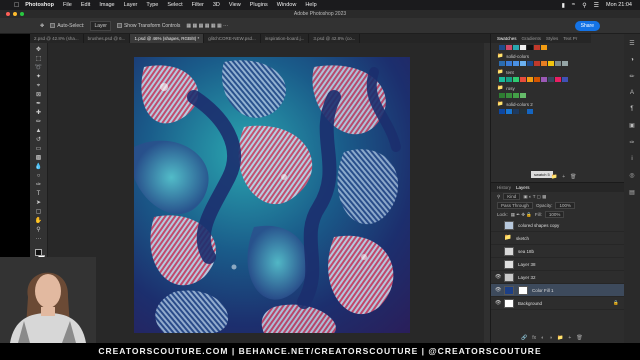 This screenshot has width=640, height=360. Describe the element at coordinates (15, 14) in the screenshot. I see `minimize-window-button` at that location.